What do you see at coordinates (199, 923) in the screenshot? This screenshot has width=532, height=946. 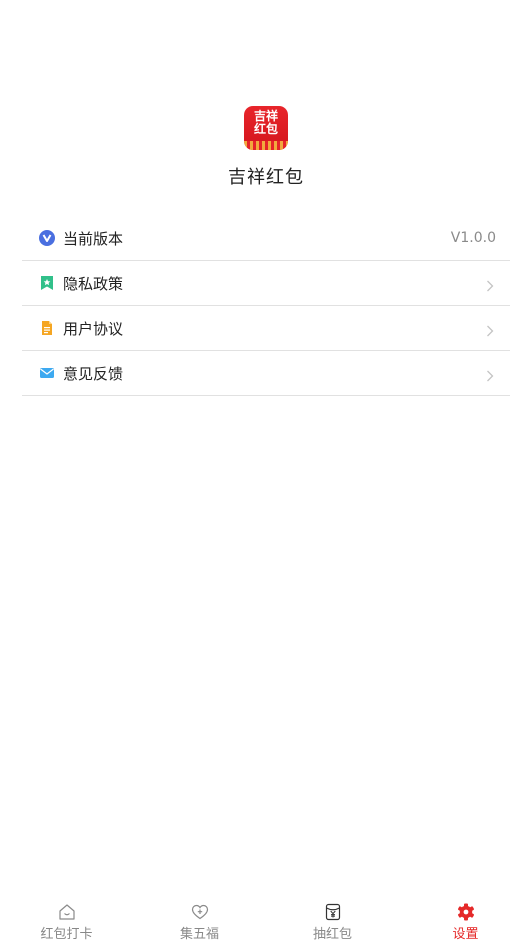 I see `tab-collect-five-blessings: 集五福` at bounding box center [199, 923].